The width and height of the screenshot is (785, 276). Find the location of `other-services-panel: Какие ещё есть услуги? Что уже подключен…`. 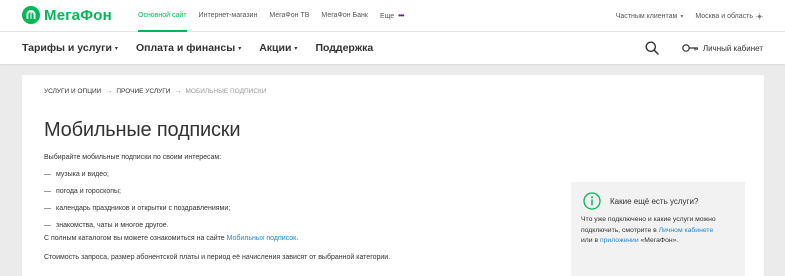

other-services-panel: Какие ещё есть услуги? Что уже подключен… is located at coordinates (658, 229).